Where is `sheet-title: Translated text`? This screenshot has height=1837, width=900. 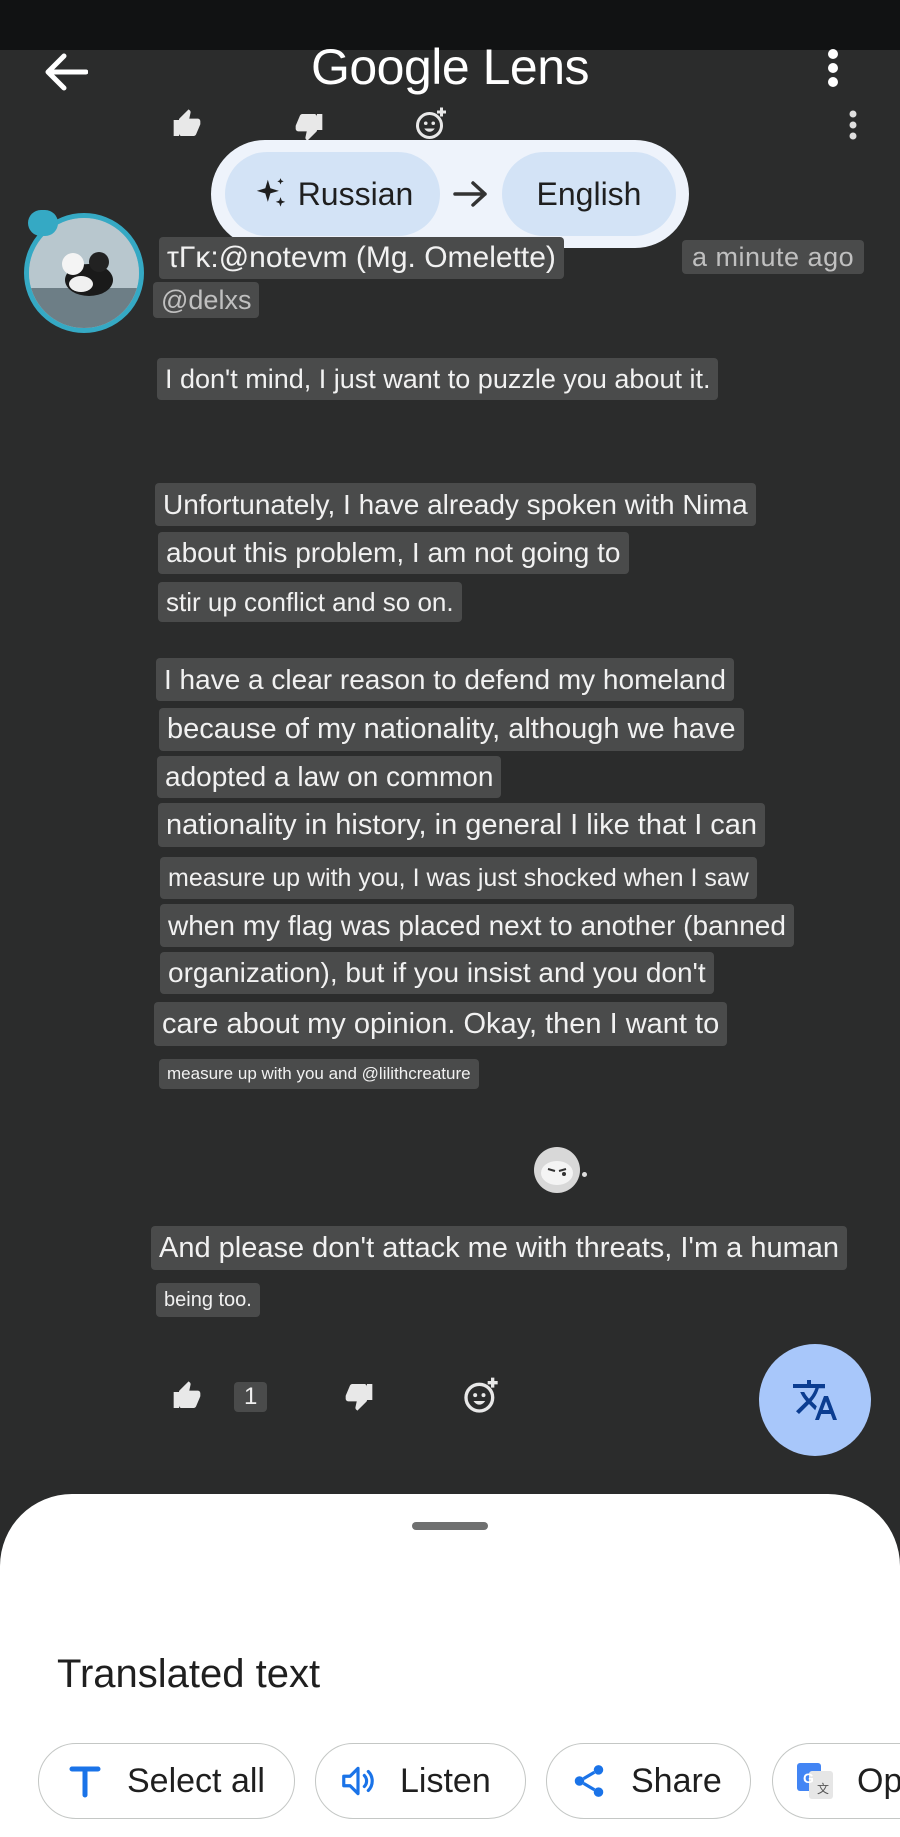 sheet-title: Translated text is located at coordinates (189, 1674).